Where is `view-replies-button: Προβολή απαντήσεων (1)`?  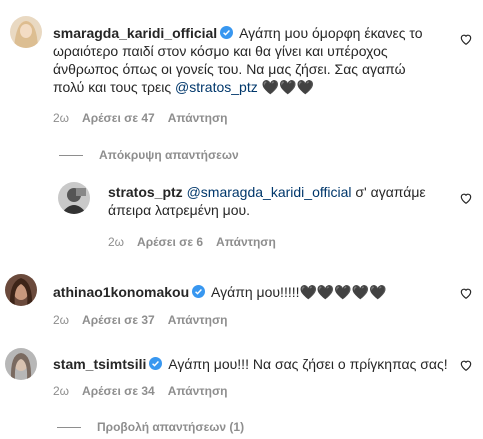
view-replies-button: Προβολή απαντήσεων (1) is located at coordinates (150, 427).